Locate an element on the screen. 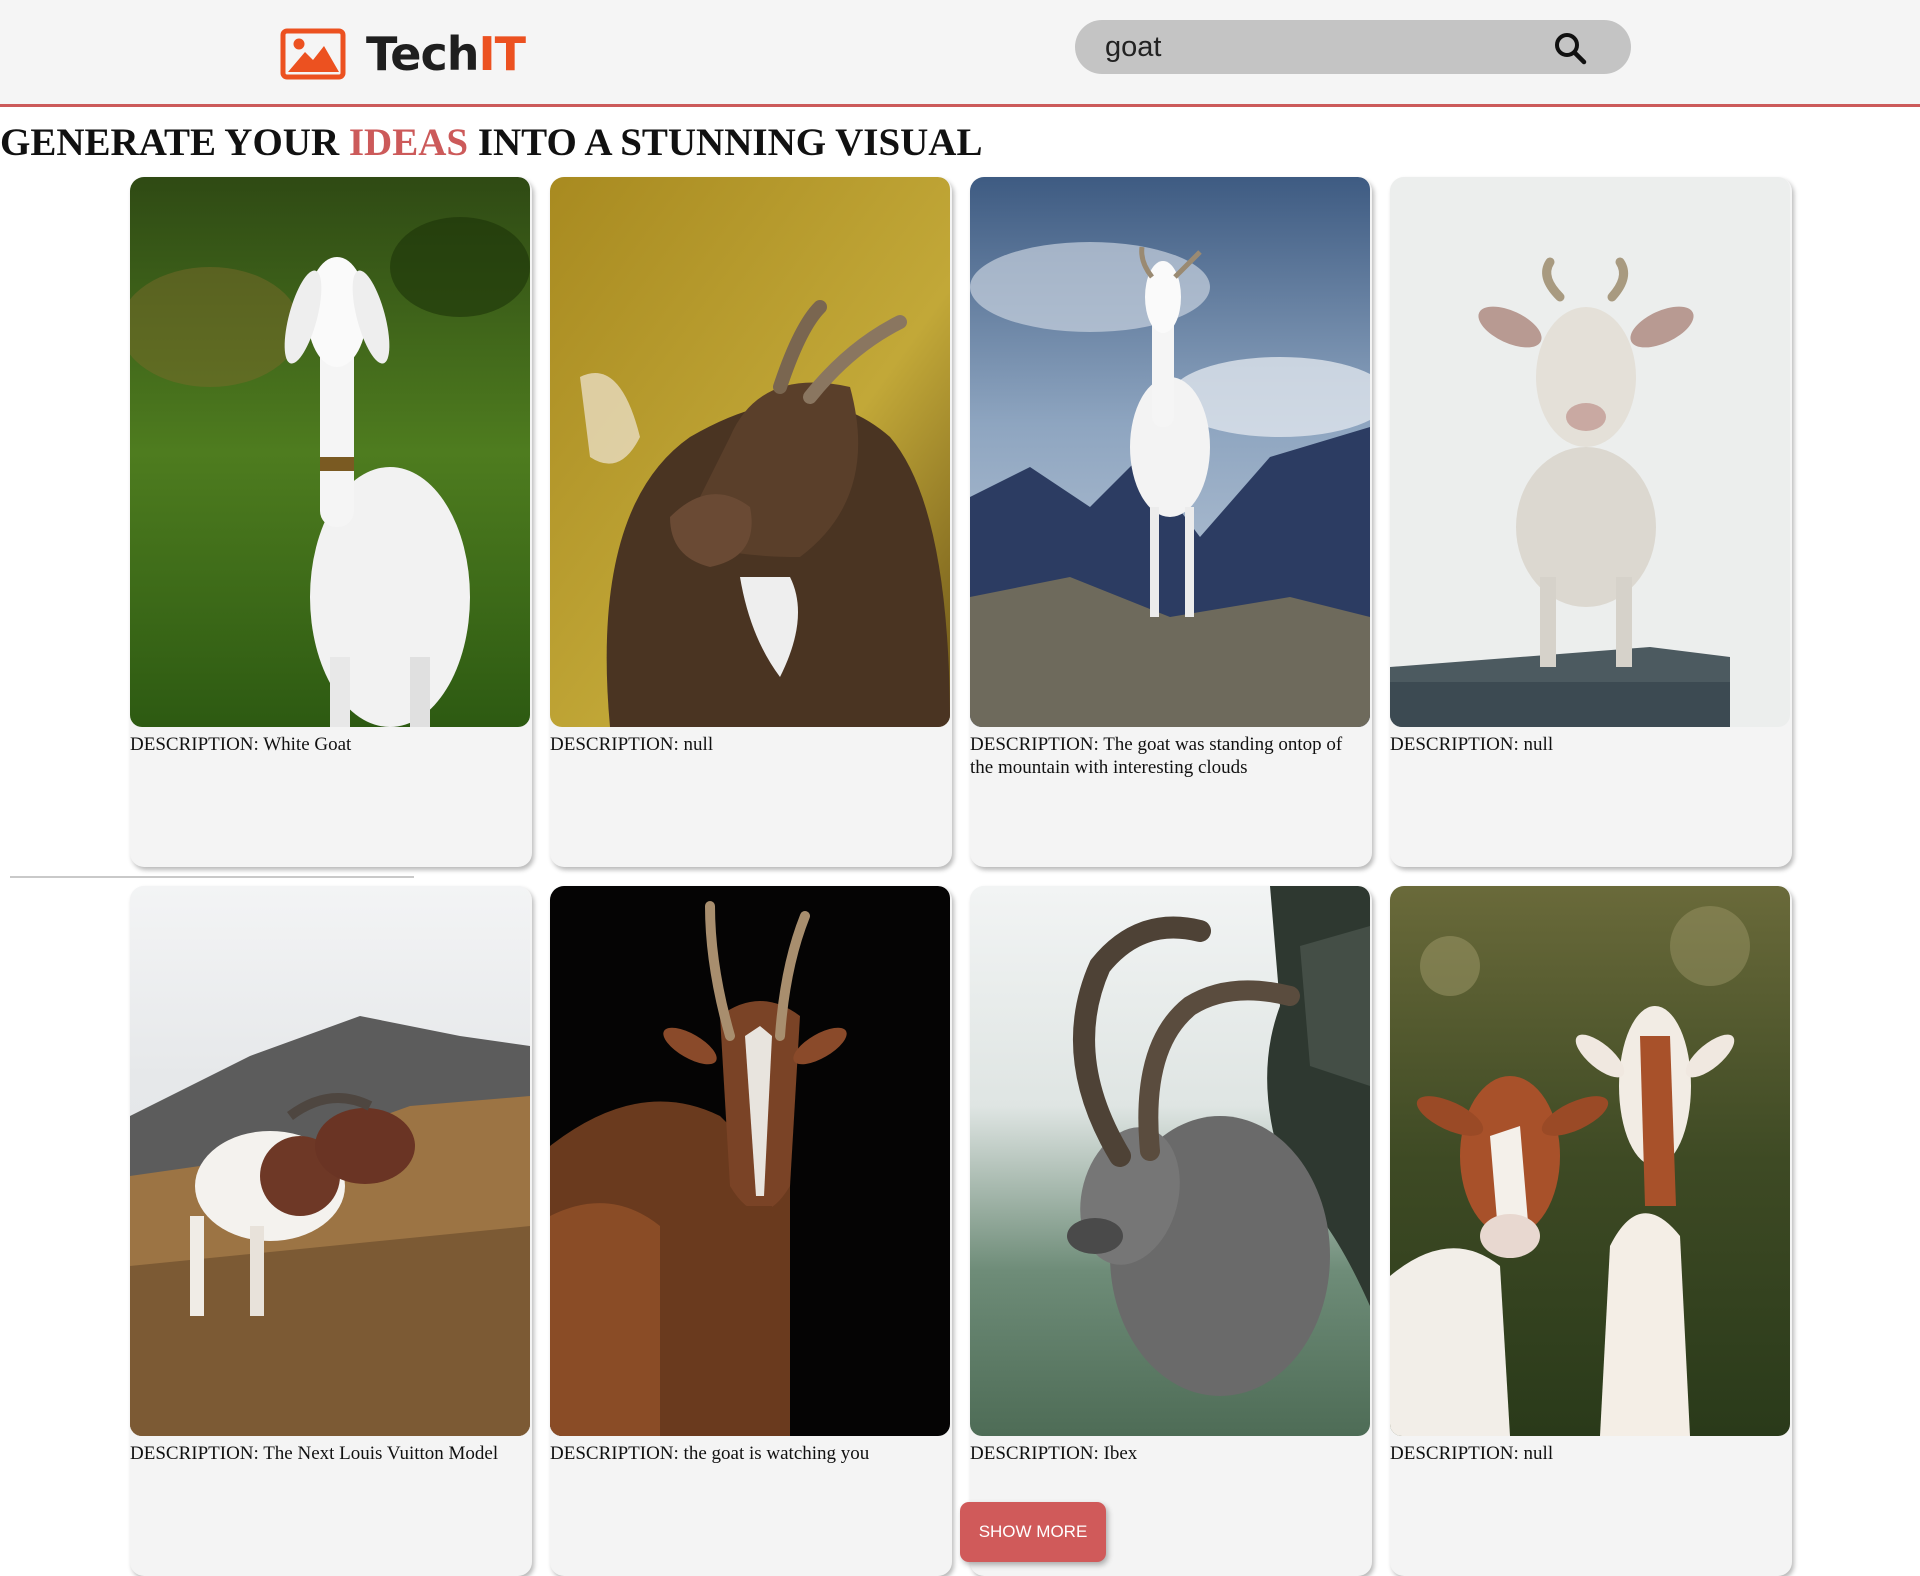 The image size is (1920, 1576). show-more-button: SHOW MORE is located at coordinates (1033, 1532).